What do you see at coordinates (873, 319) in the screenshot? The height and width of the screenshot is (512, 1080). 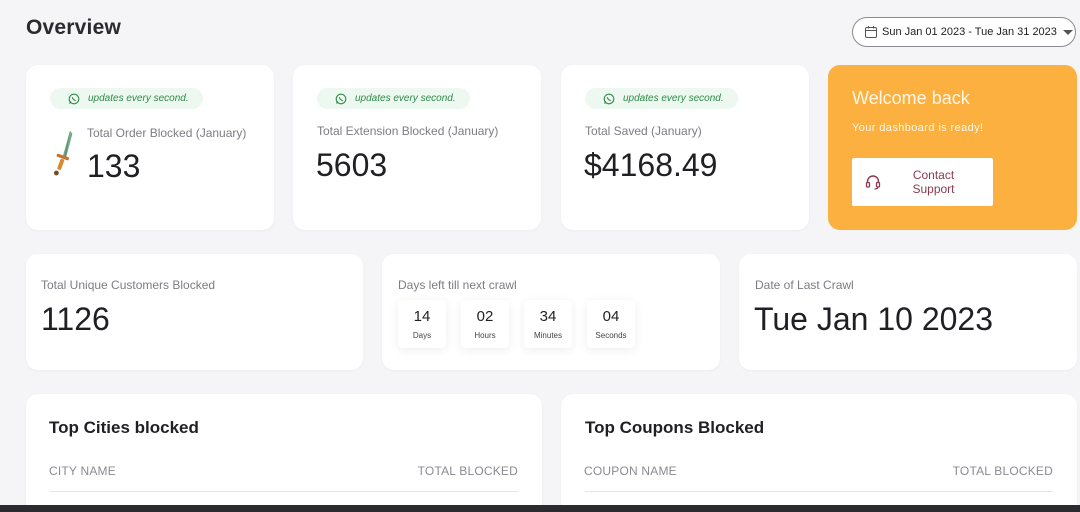 I see `stat-value: Tue Jan 10 2023` at bounding box center [873, 319].